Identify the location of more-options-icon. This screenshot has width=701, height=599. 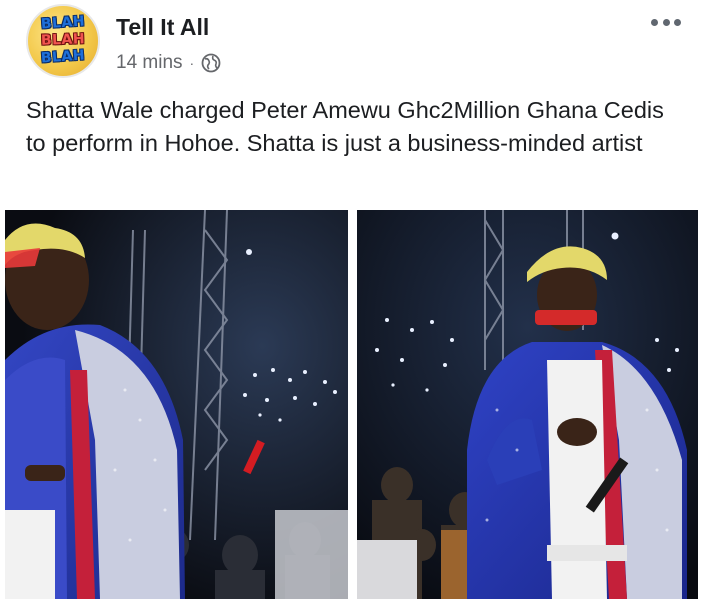
(666, 22).